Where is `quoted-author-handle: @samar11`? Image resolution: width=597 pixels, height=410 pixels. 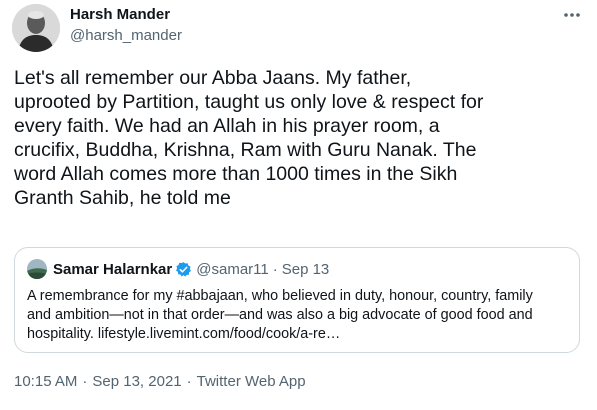 quoted-author-handle: @samar11 is located at coordinates (232, 269).